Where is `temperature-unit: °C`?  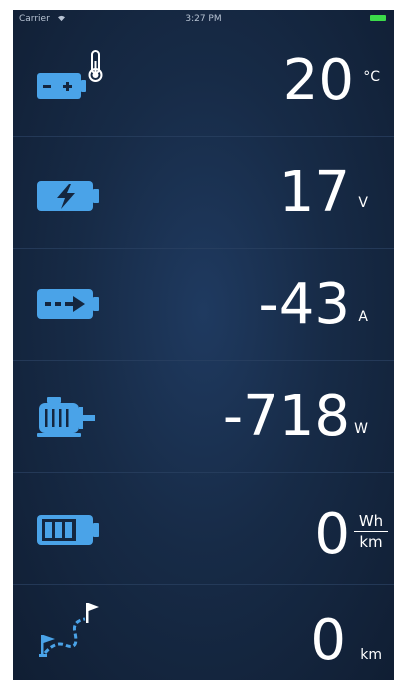
temperature-unit: °C is located at coordinates (371, 77).